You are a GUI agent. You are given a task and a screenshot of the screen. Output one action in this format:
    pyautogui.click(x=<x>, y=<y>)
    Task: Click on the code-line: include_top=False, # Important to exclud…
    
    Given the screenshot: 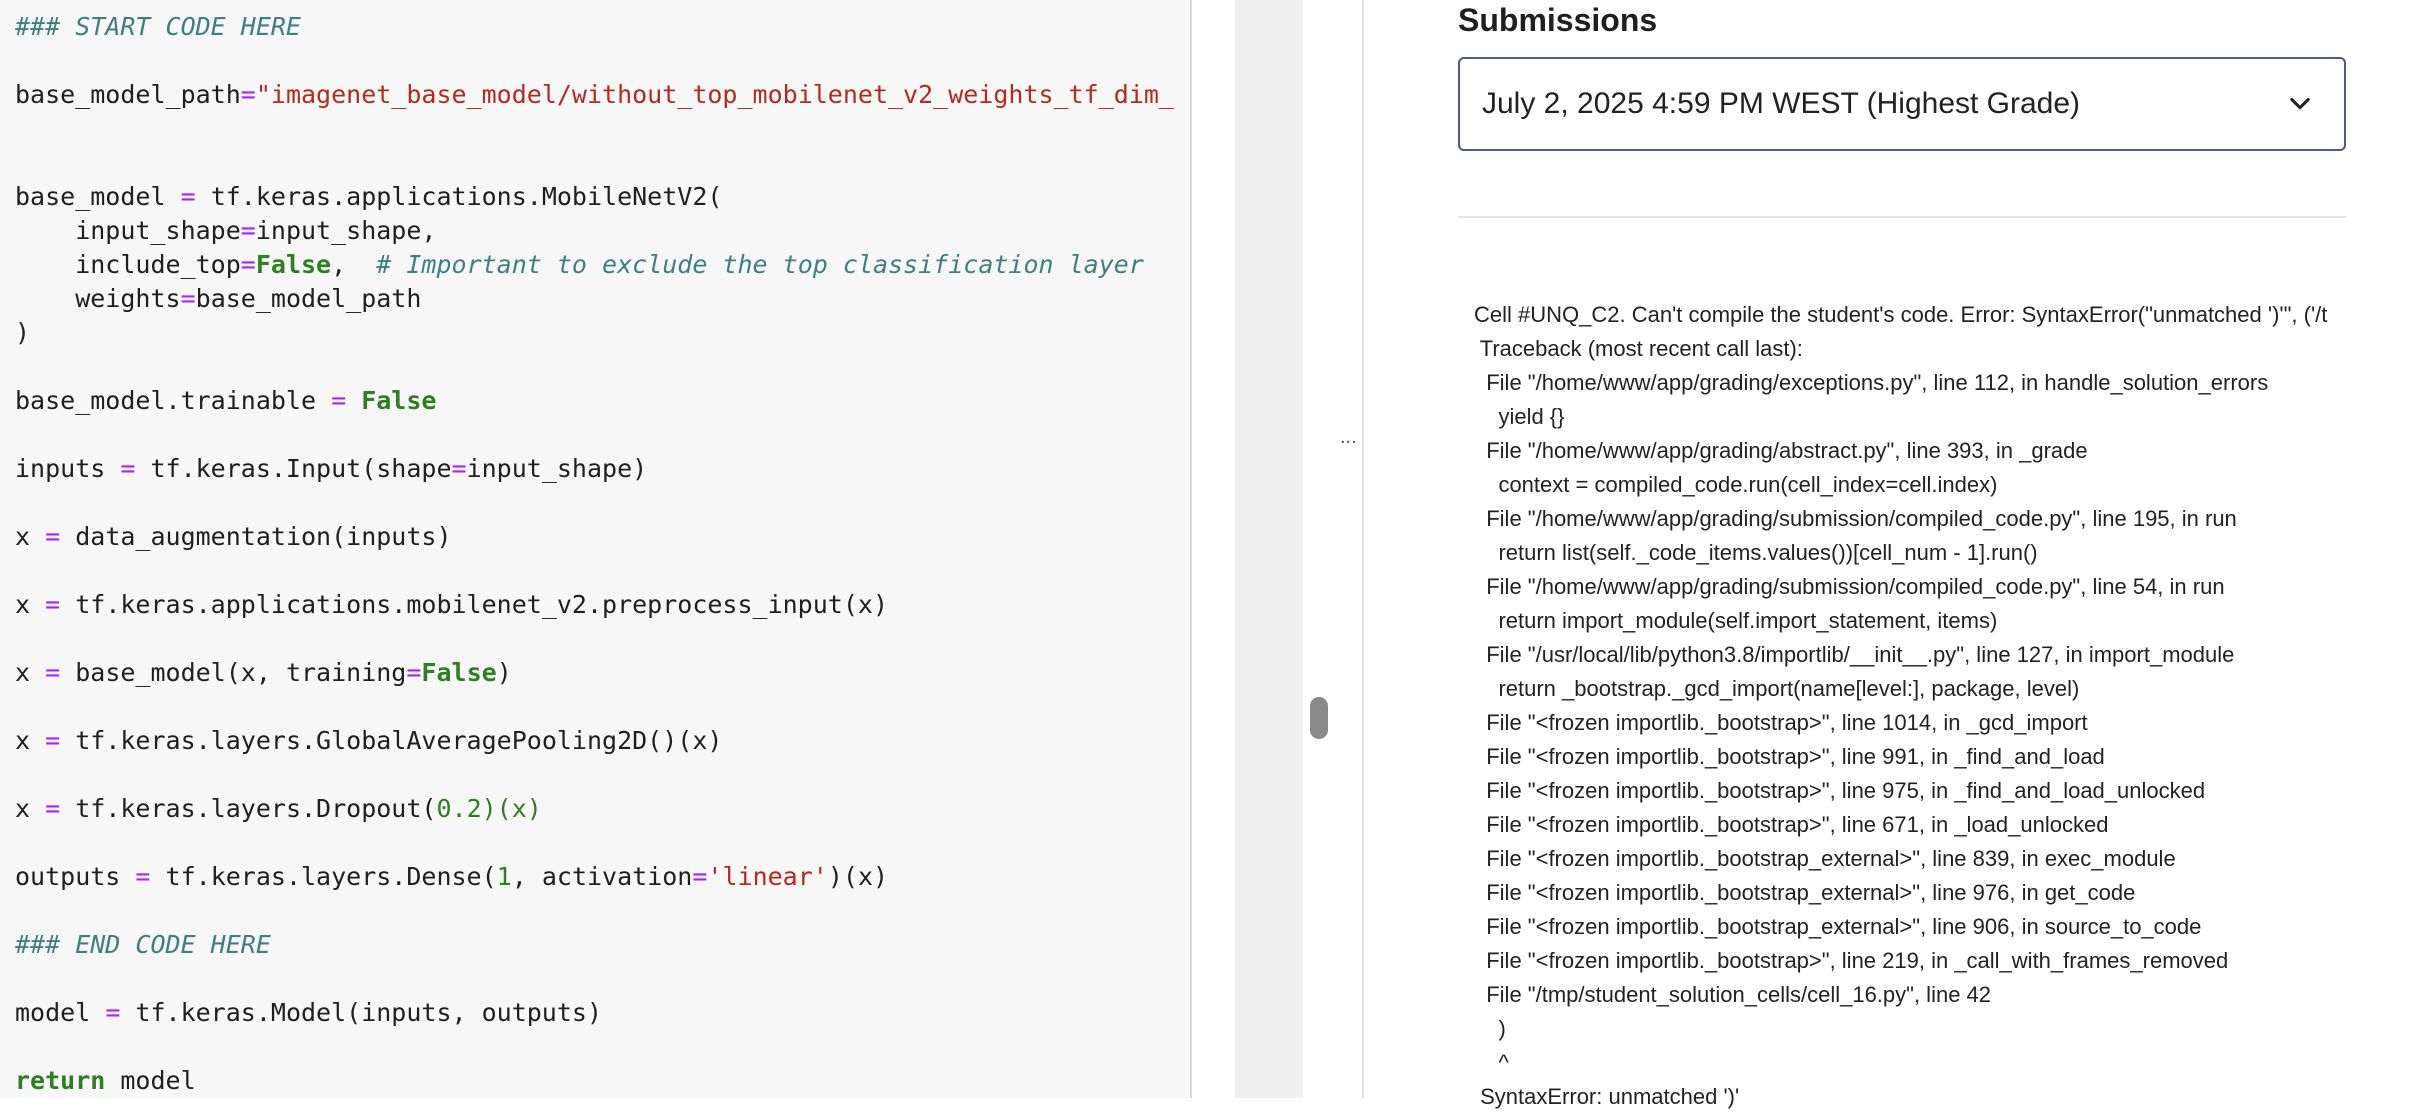 What is the action you would take?
    pyautogui.click(x=594, y=265)
    